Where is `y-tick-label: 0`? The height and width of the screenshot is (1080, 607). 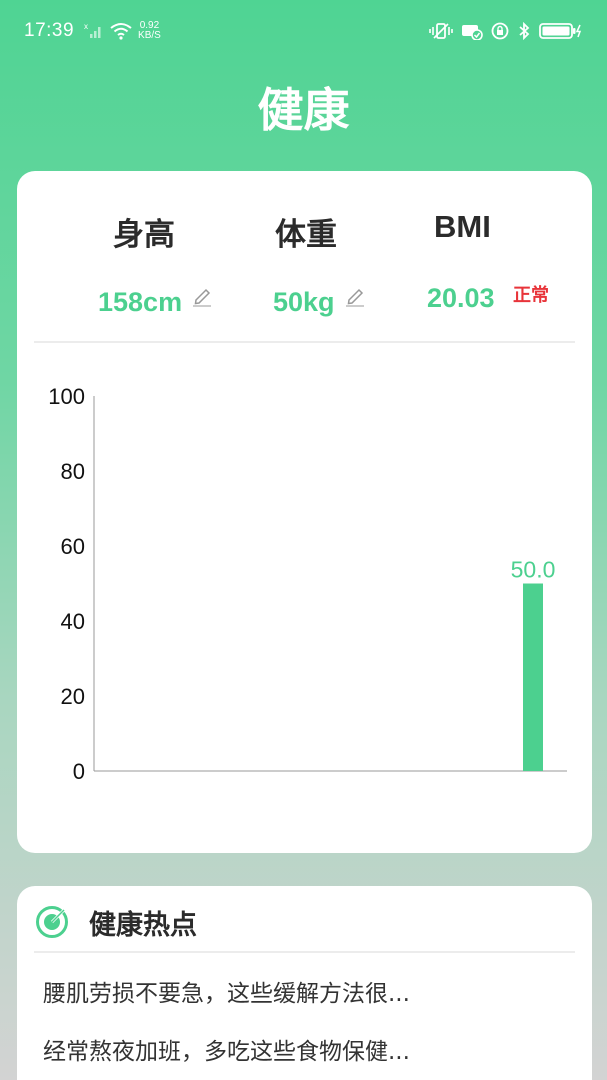
y-tick-label: 0 is located at coordinates (79, 771).